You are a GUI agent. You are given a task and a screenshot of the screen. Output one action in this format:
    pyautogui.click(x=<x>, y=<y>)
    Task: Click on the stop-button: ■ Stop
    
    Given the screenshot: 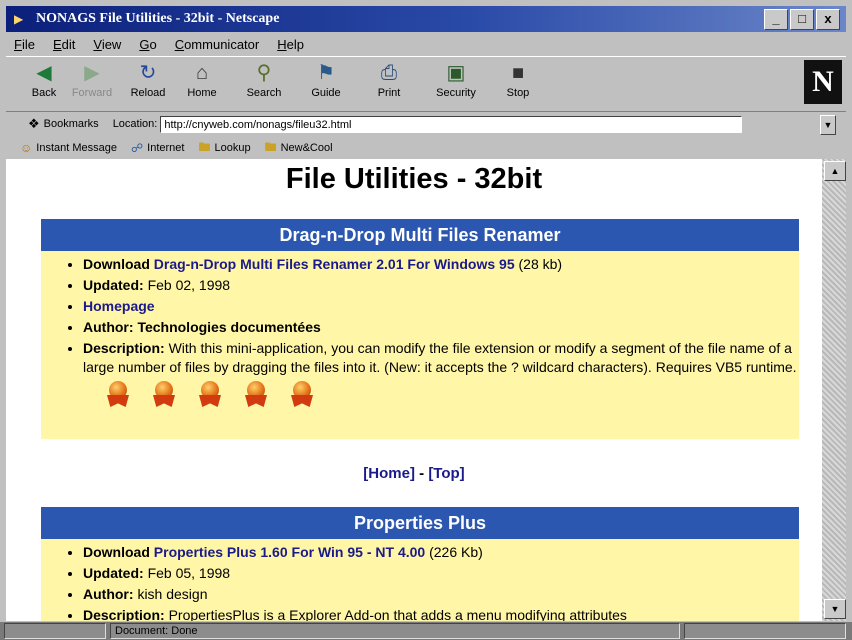 What is the action you would take?
    pyautogui.click(x=518, y=79)
    